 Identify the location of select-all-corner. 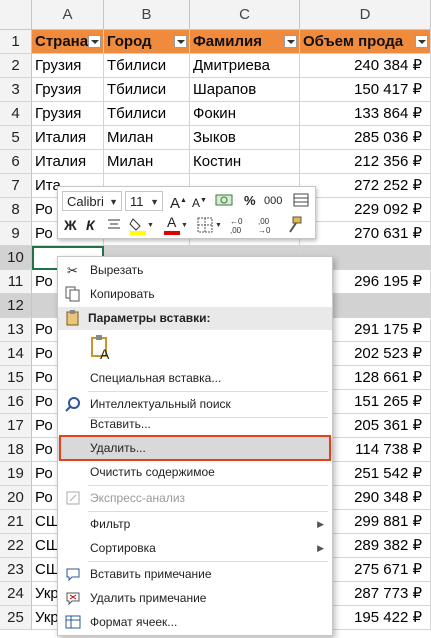
(16, 15).